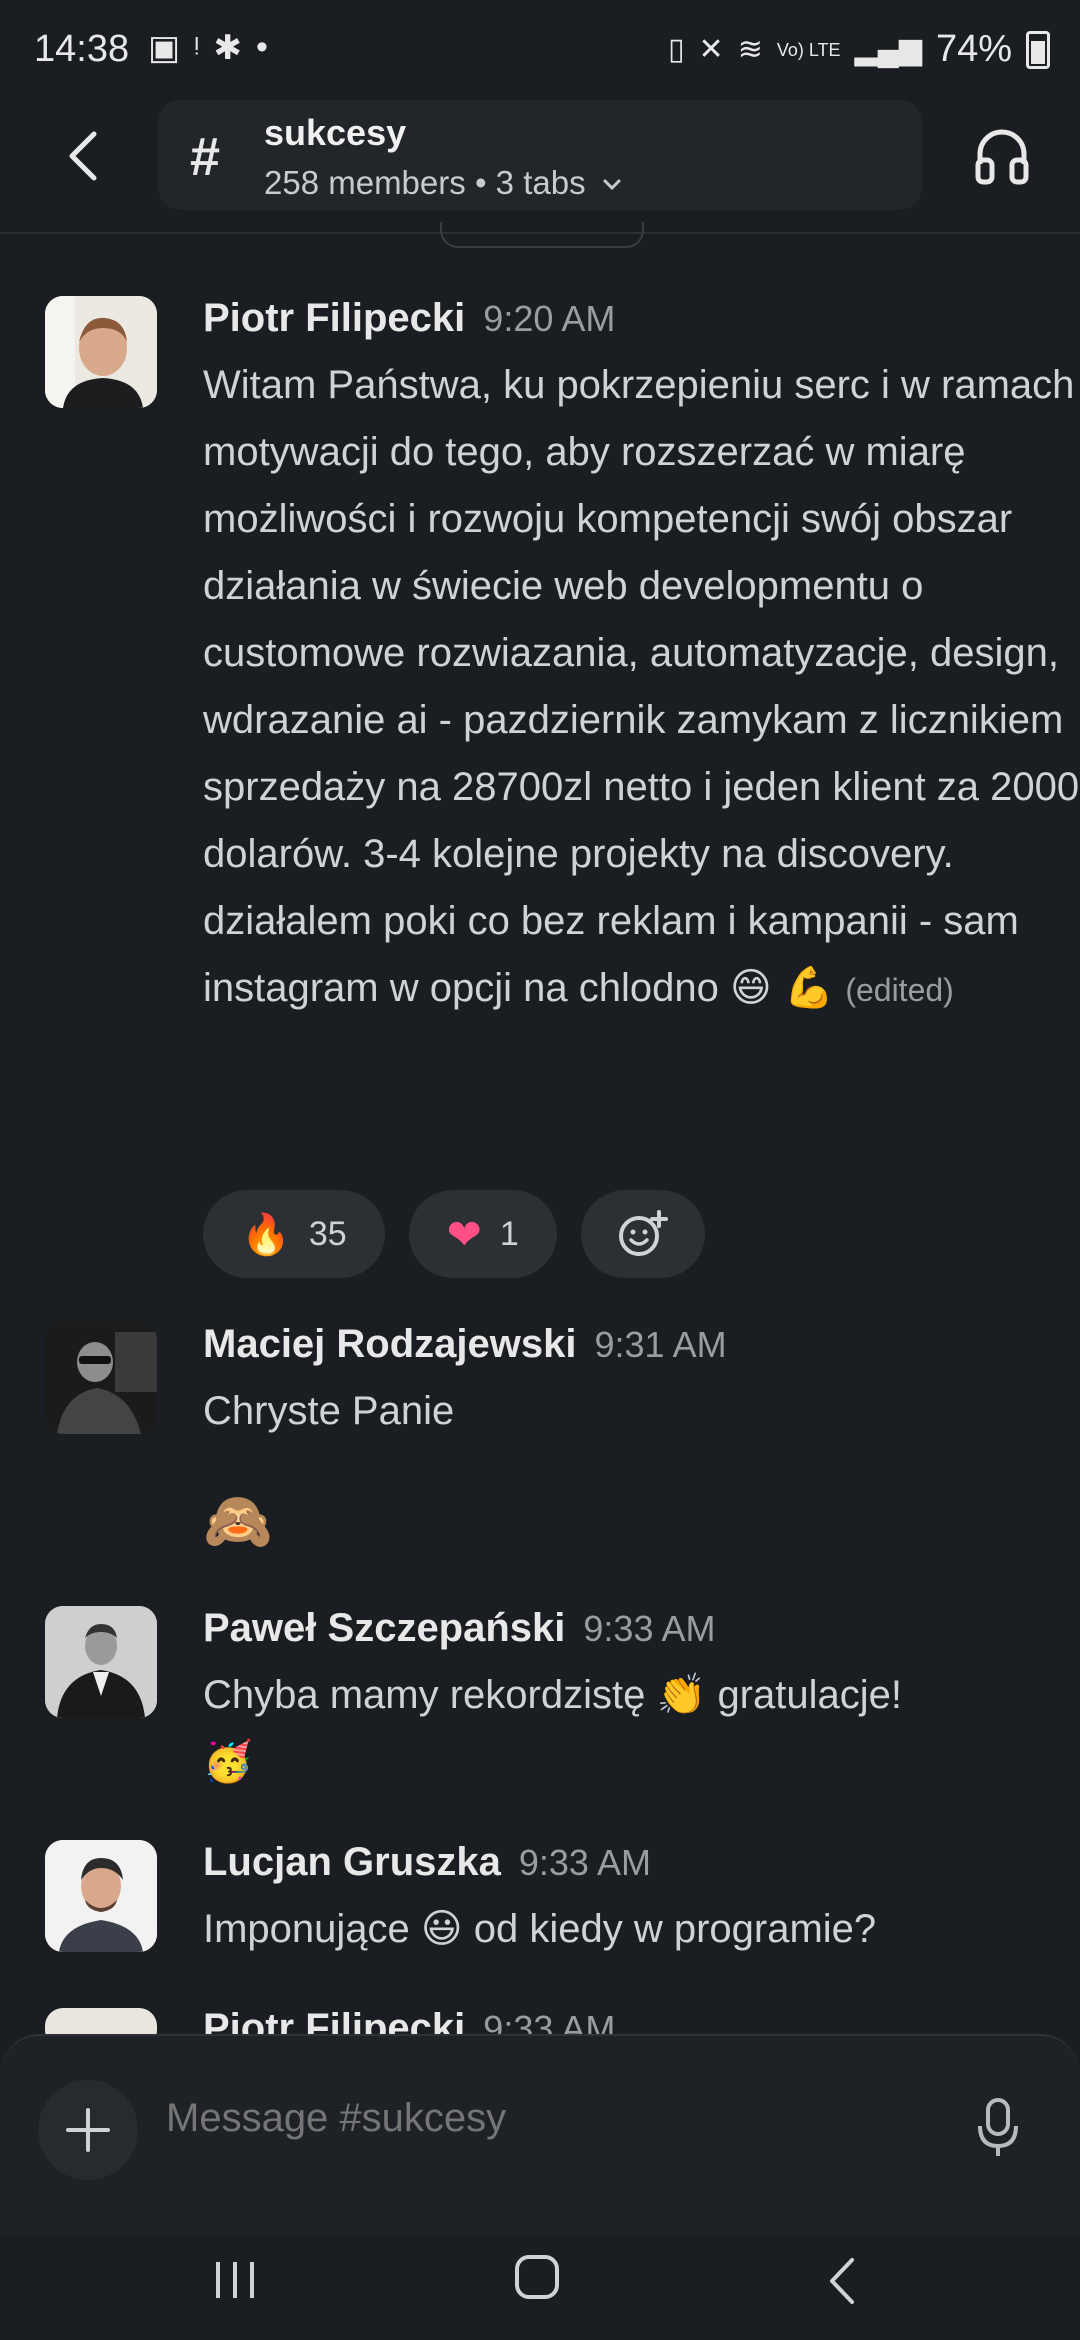  What do you see at coordinates (465, 1344) in the screenshot?
I see `message-author: Maciej Rodzajewski 9:31 AM` at bounding box center [465, 1344].